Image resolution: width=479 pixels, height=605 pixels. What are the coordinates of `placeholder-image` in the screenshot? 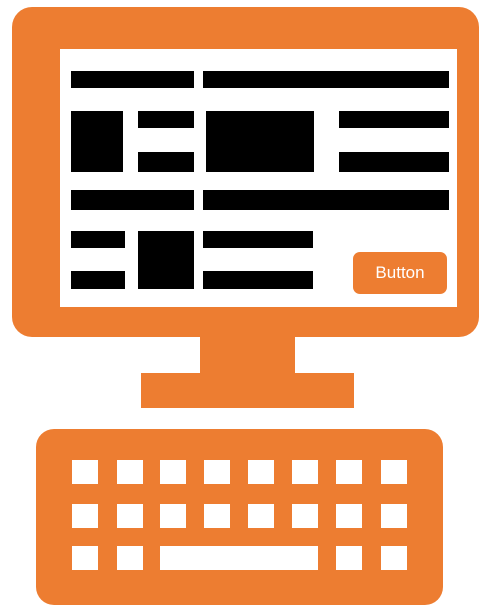 It's located at (260, 141).